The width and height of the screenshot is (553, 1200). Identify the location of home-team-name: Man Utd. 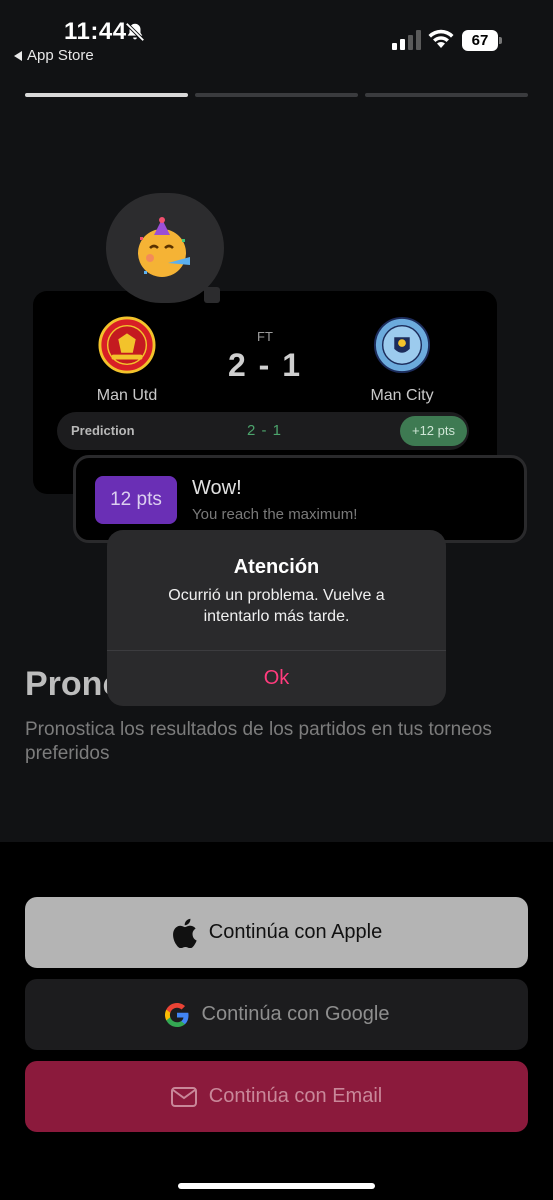
(127, 395).